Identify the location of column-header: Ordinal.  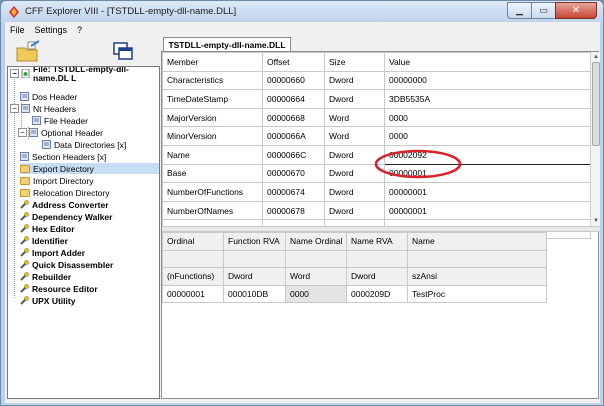
(193, 241).